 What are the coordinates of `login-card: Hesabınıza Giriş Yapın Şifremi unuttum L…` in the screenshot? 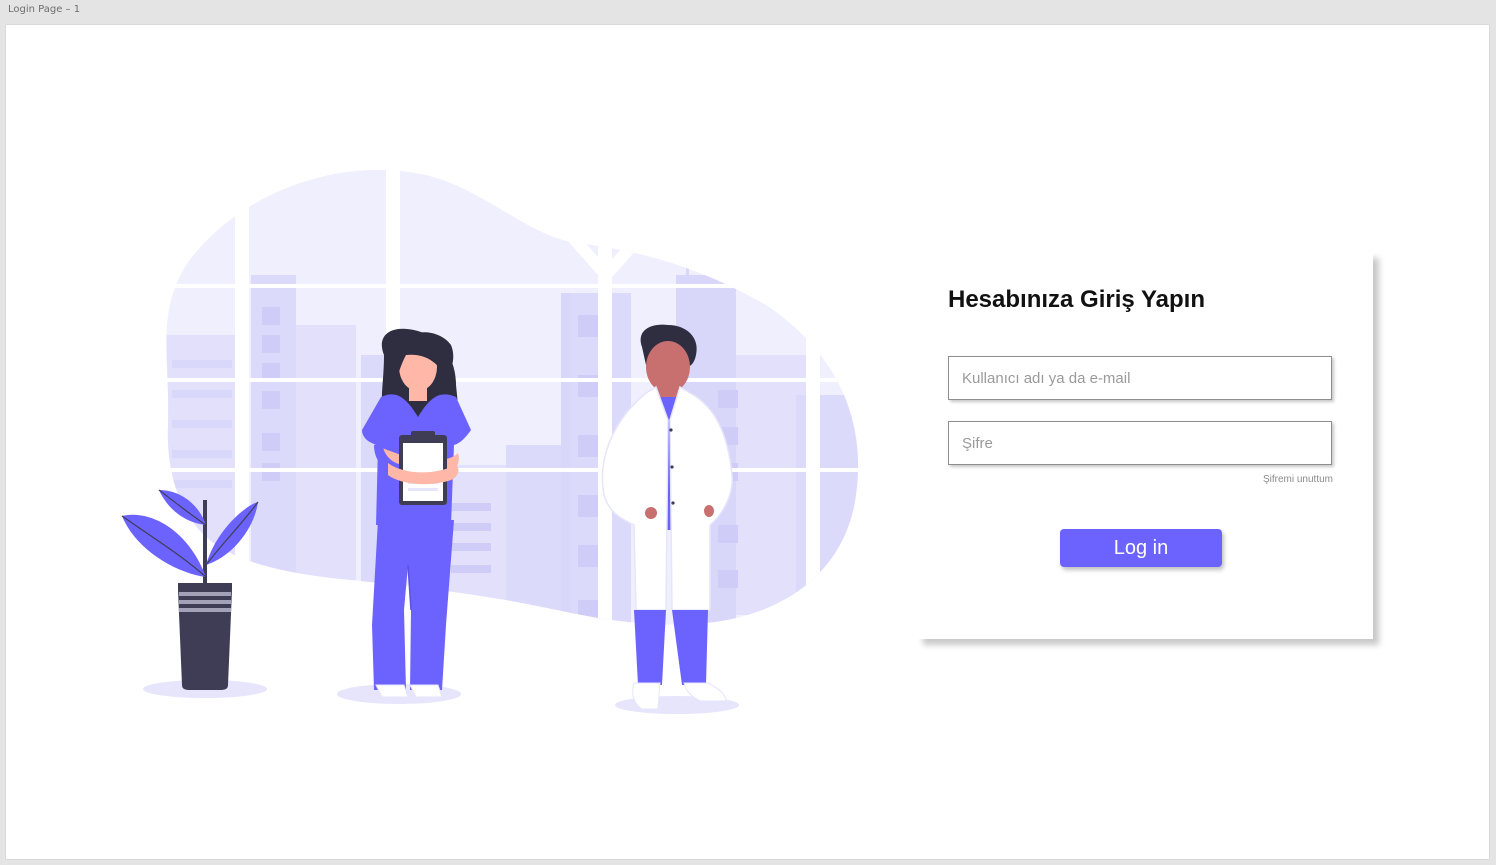 It's located at (1145, 445).